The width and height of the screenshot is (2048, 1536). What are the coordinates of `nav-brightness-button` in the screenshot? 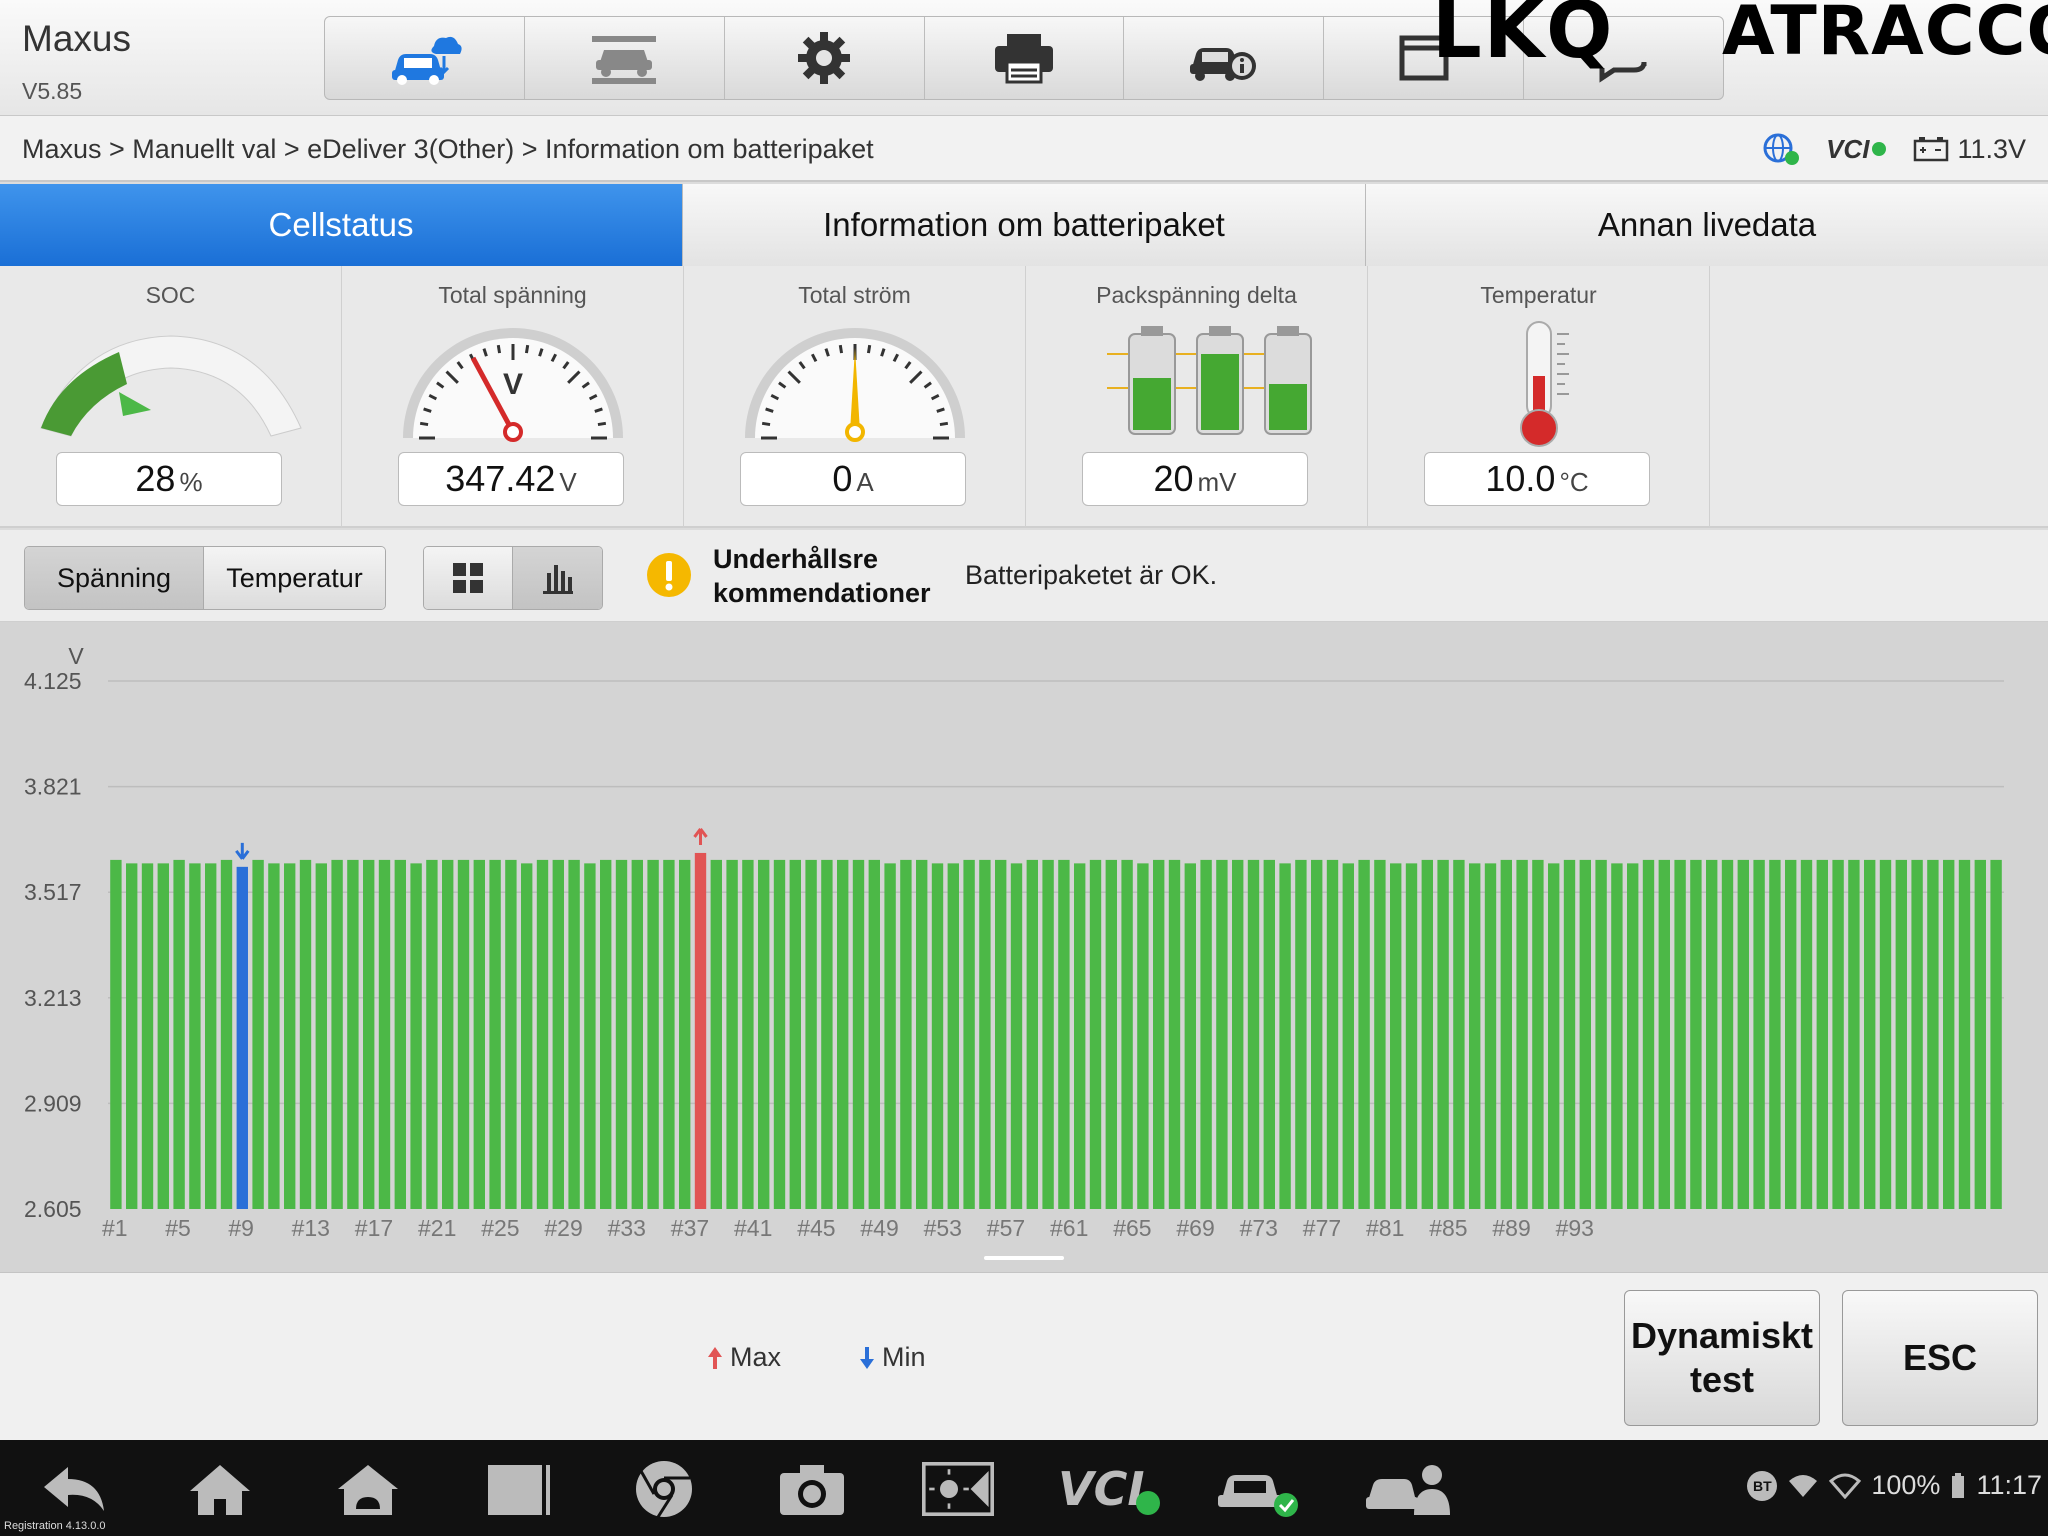 It's located at (958, 1489).